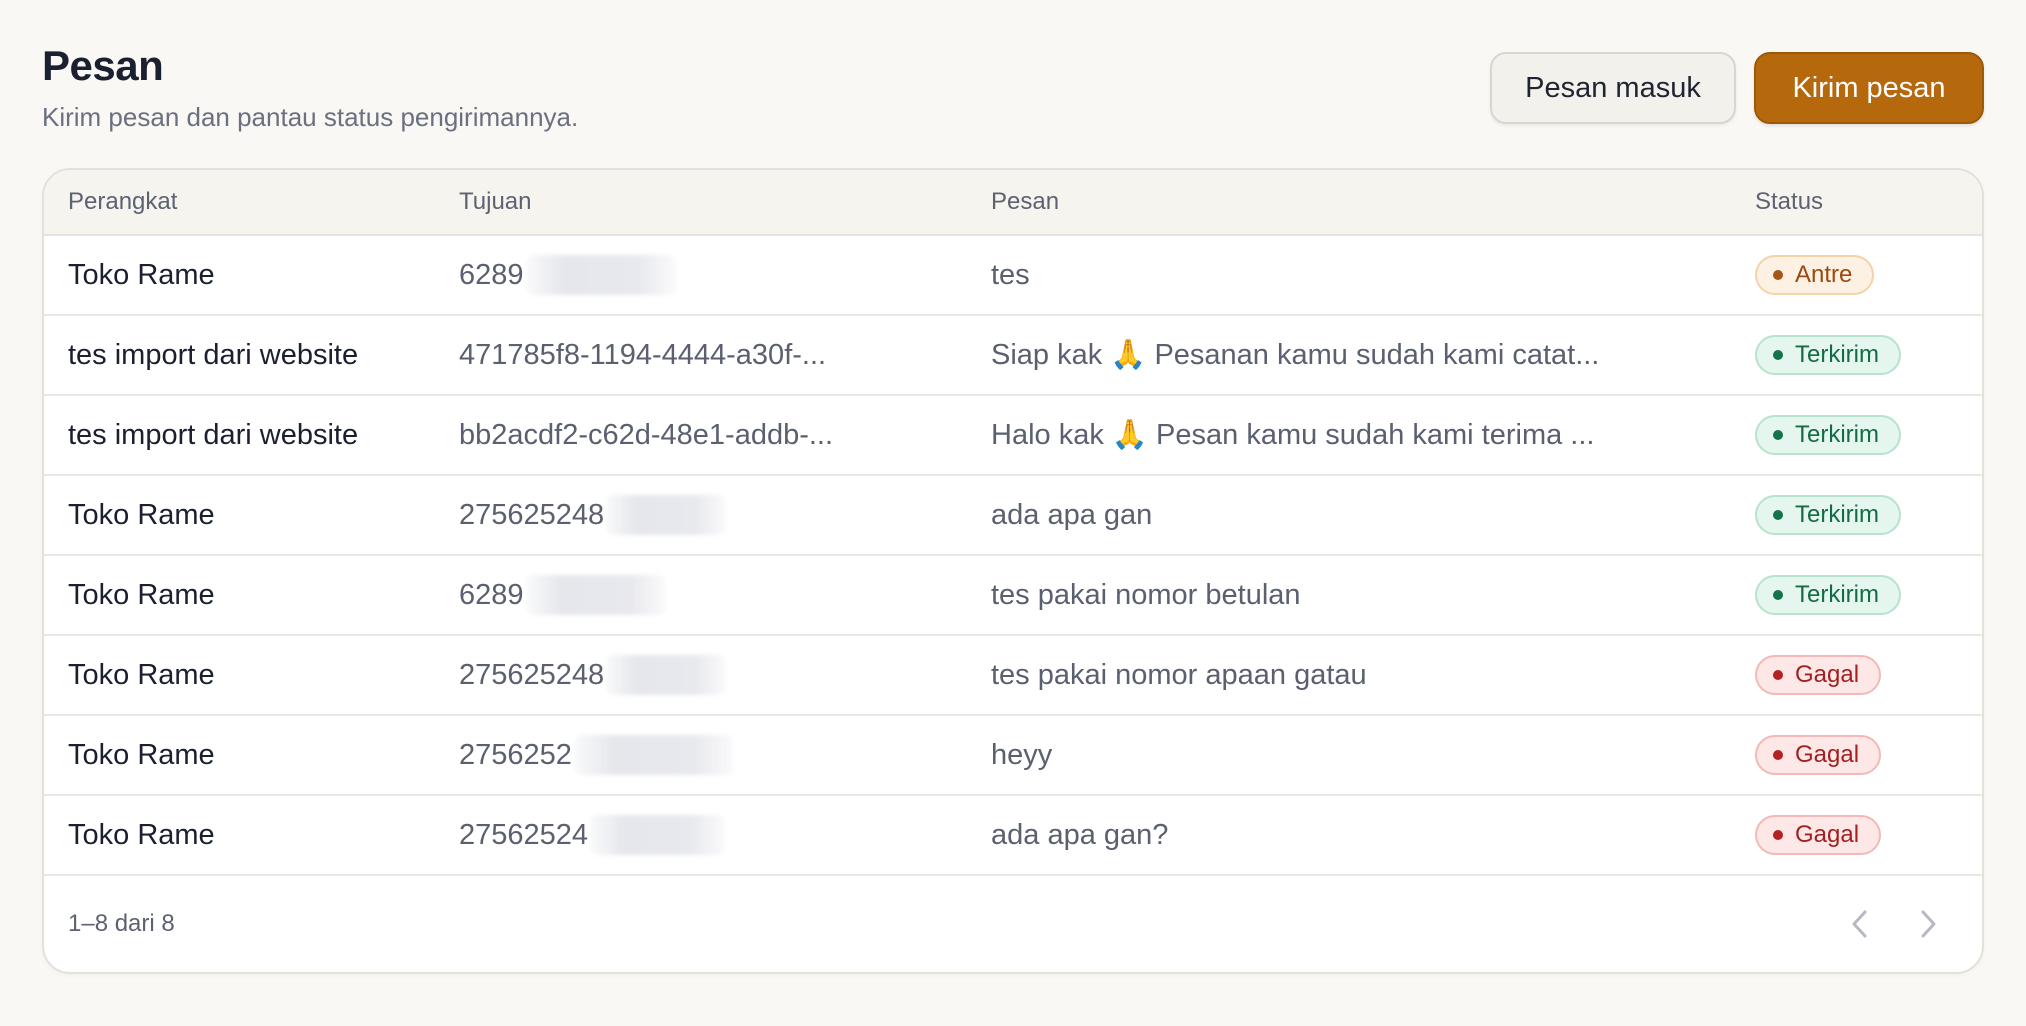 Image resolution: width=2026 pixels, height=1026 pixels. What do you see at coordinates (121, 923) in the screenshot?
I see `pagination-range: 1–8 dari 8` at bounding box center [121, 923].